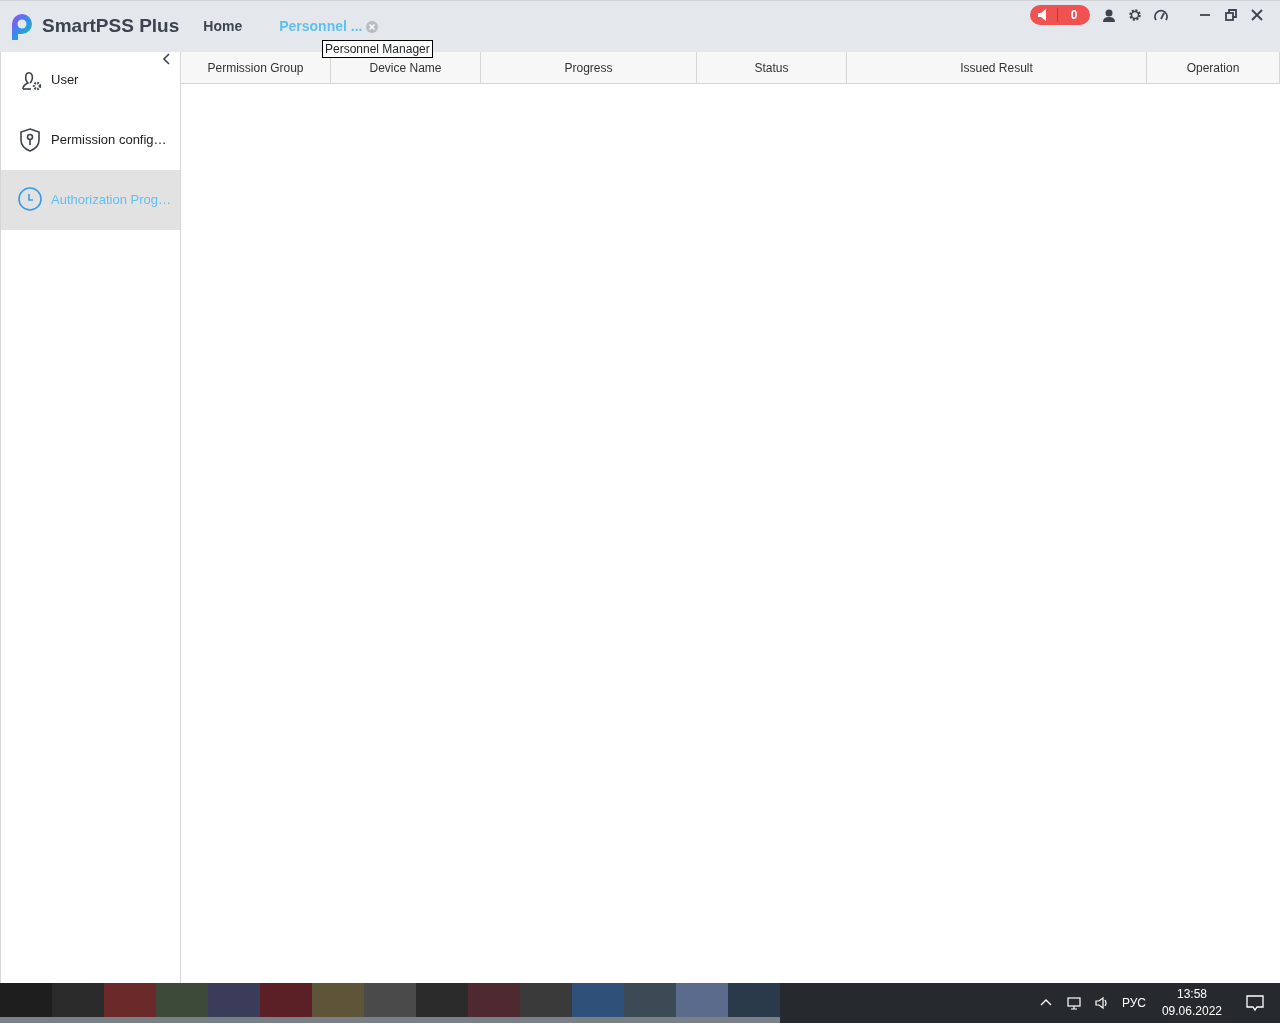 This screenshot has width=1280, height=1024. What do you see at coordinates (1133, 1003) in the screenshot?
I see `language-indicator: РУС` at bounding box center [1133, 1003].